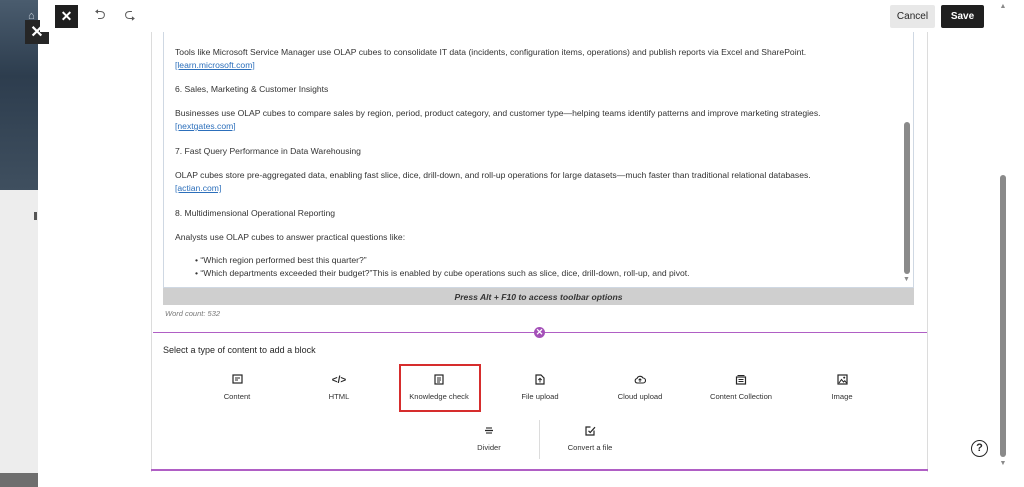 The width and height of the screenshot is (1024, 487). What do you see at coordinates (540, 381) in the screenshot?
I see `file-upload-icon` at bounding box center [540, 381].